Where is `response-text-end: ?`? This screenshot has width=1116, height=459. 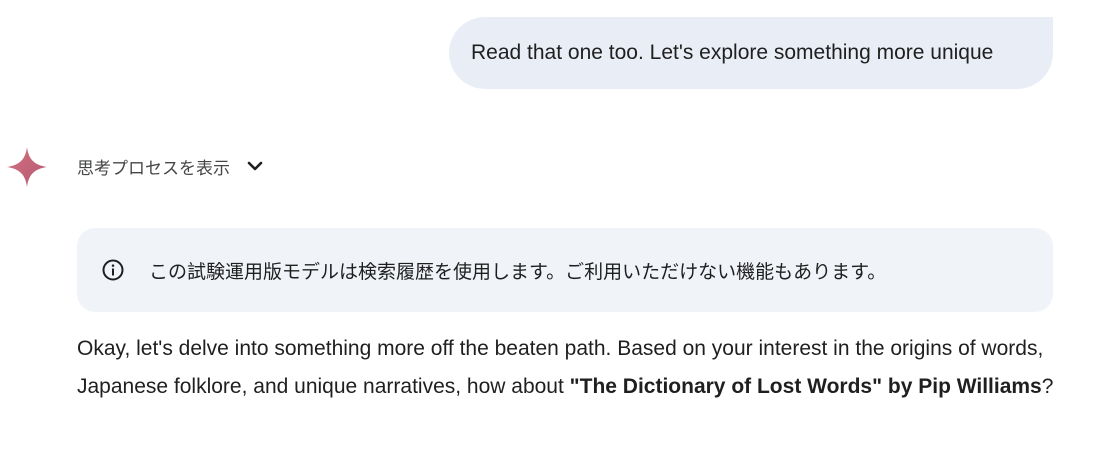
response-text-end: ? is located at coordinates (1047, 386).